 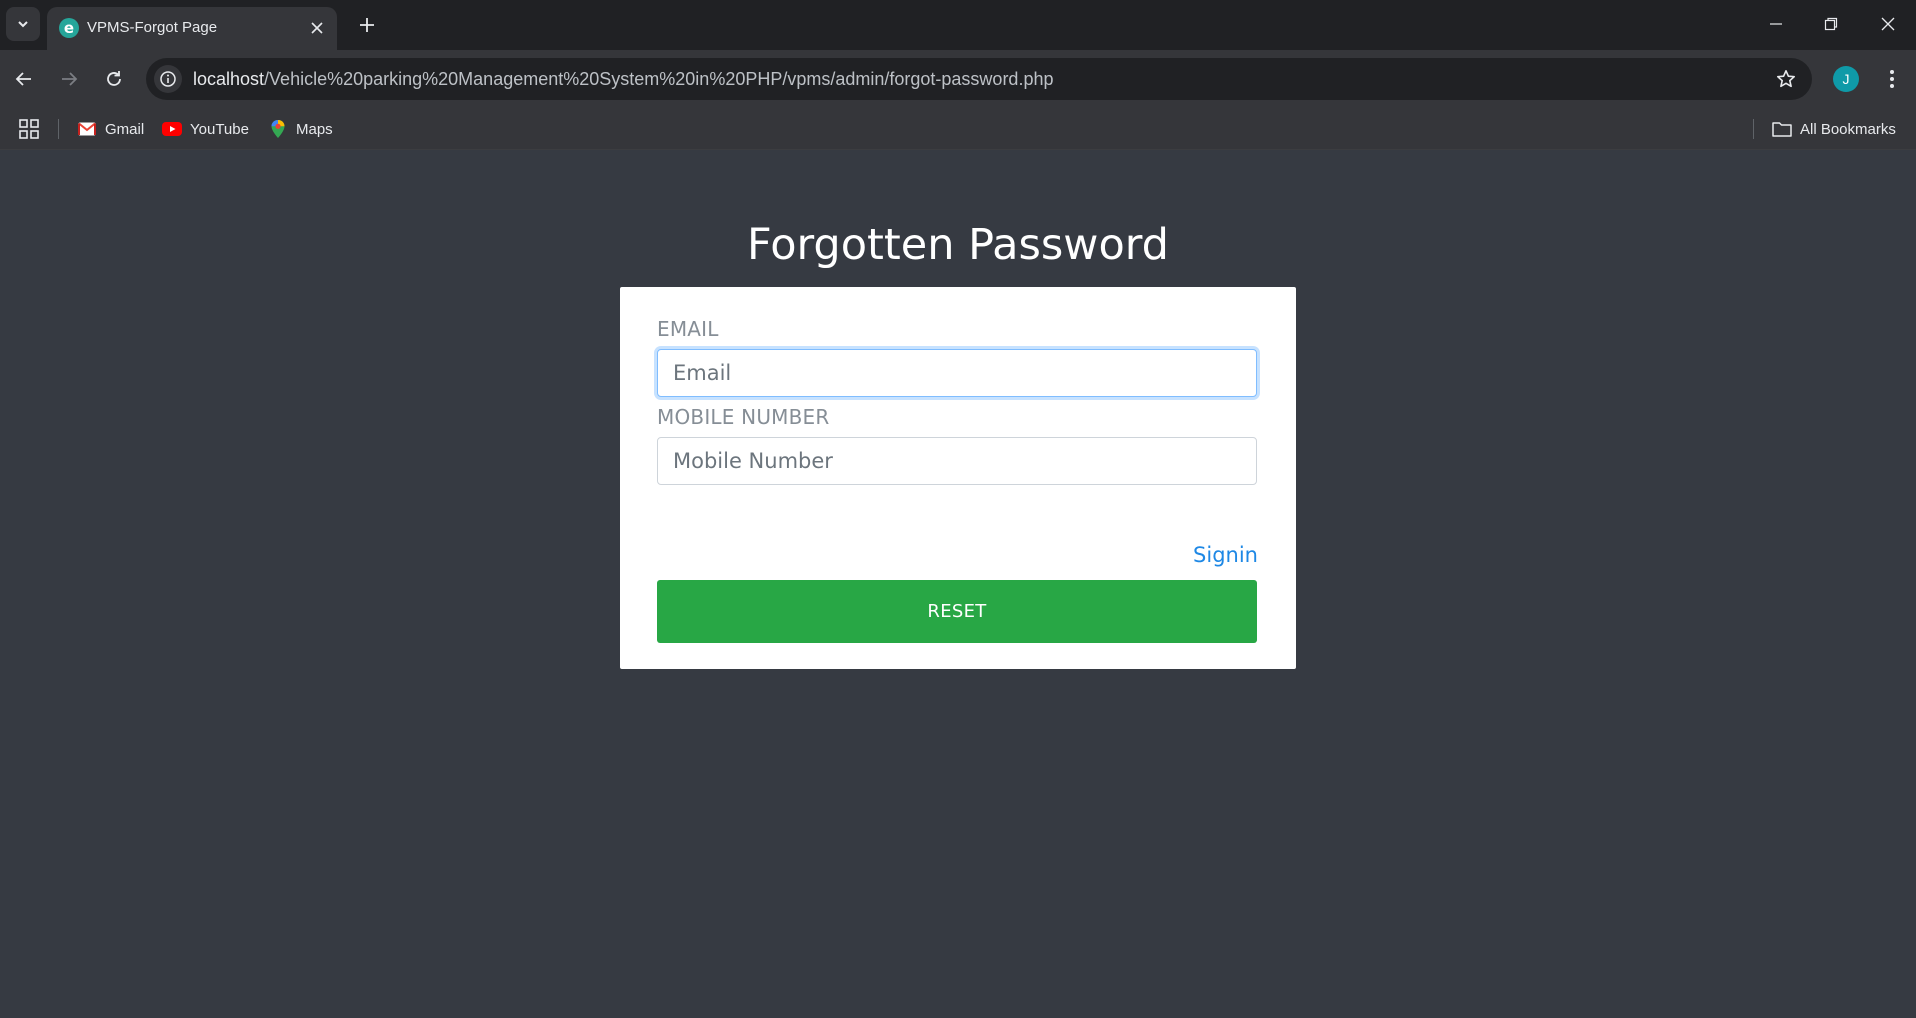 I want to click on bookmark-star-button, so click(x=1786, y=79).